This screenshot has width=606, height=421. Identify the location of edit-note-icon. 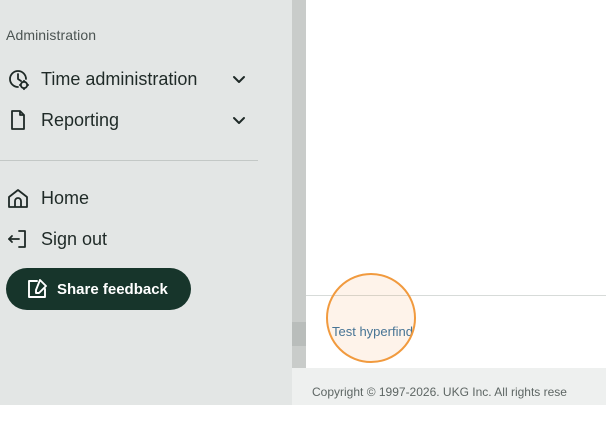
(37, 289).